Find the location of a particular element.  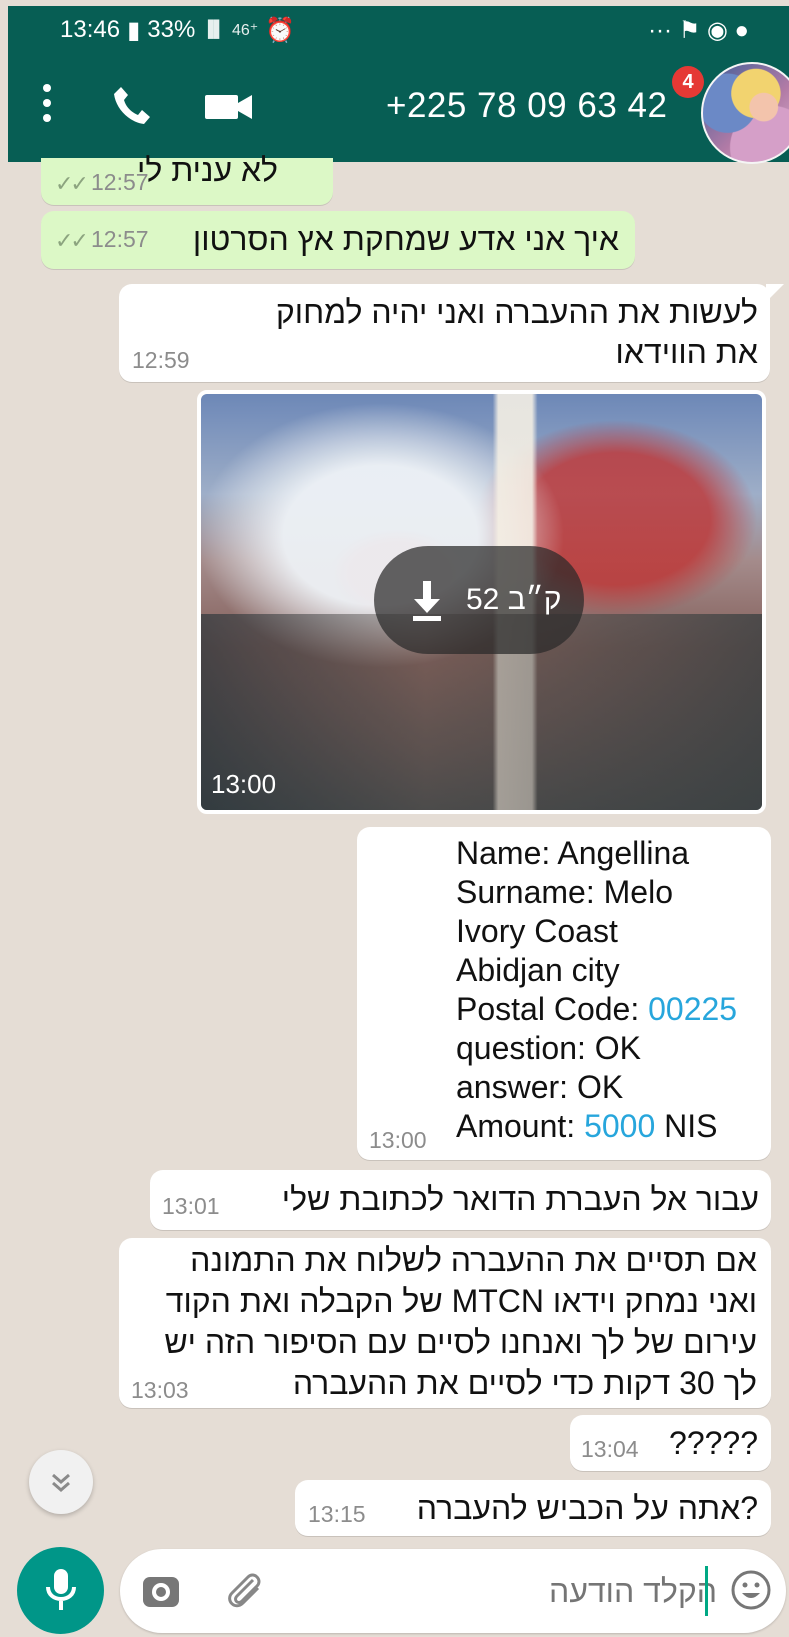

message-text: עבור אל העברת הדואר לכתובת שלי is located at coordinates (520, 1199).